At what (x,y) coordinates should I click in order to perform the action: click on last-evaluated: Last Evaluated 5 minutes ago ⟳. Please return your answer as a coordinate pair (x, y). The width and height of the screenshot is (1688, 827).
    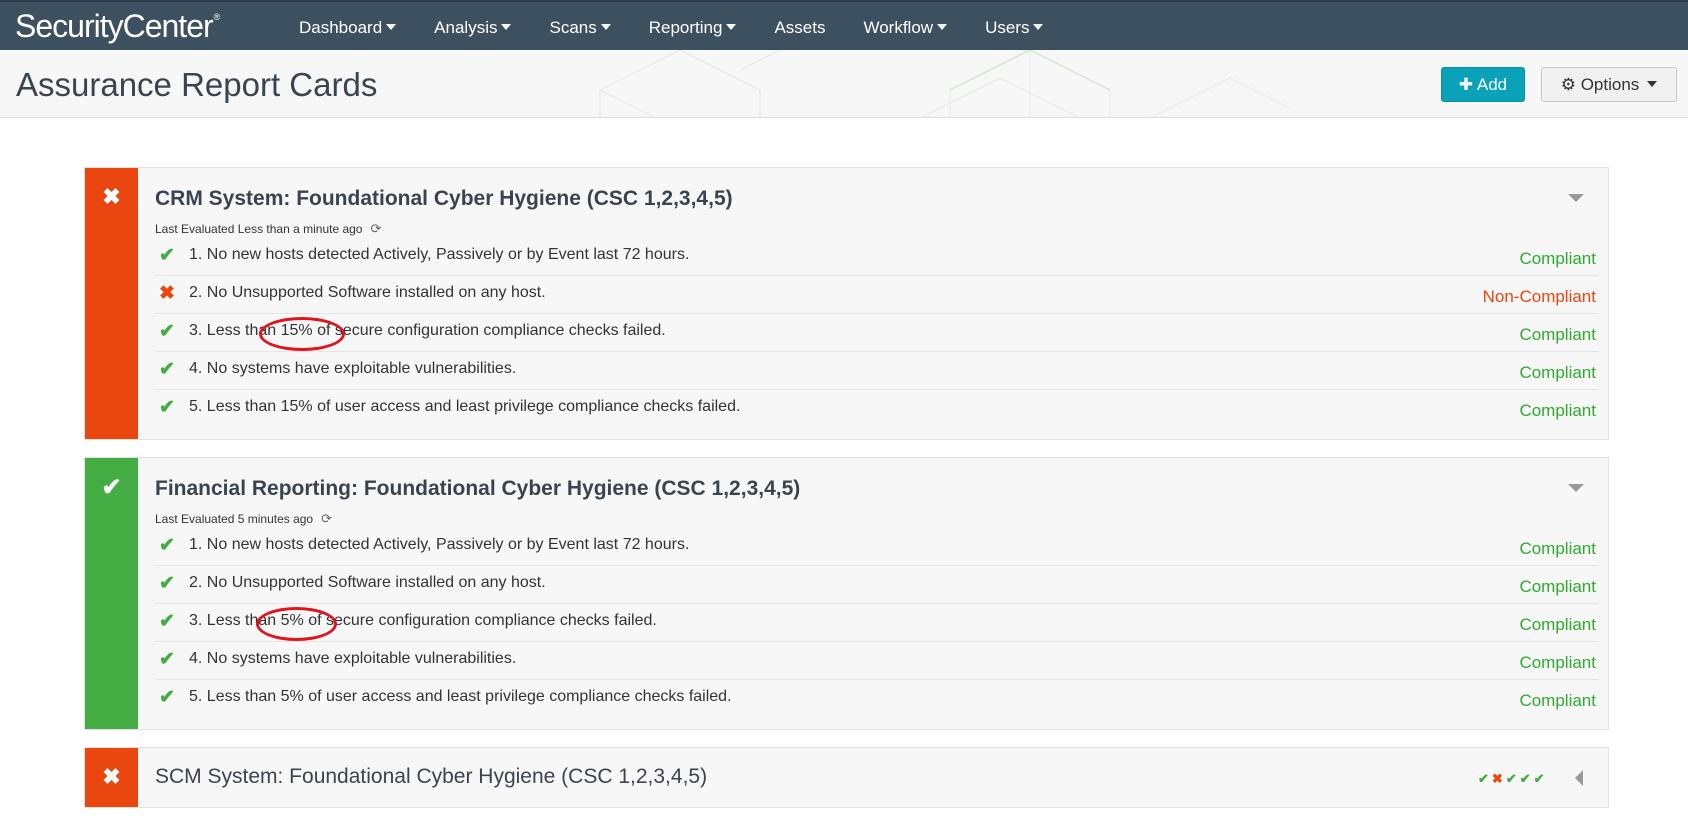
    Looking at the image, I should click on (244, 519).